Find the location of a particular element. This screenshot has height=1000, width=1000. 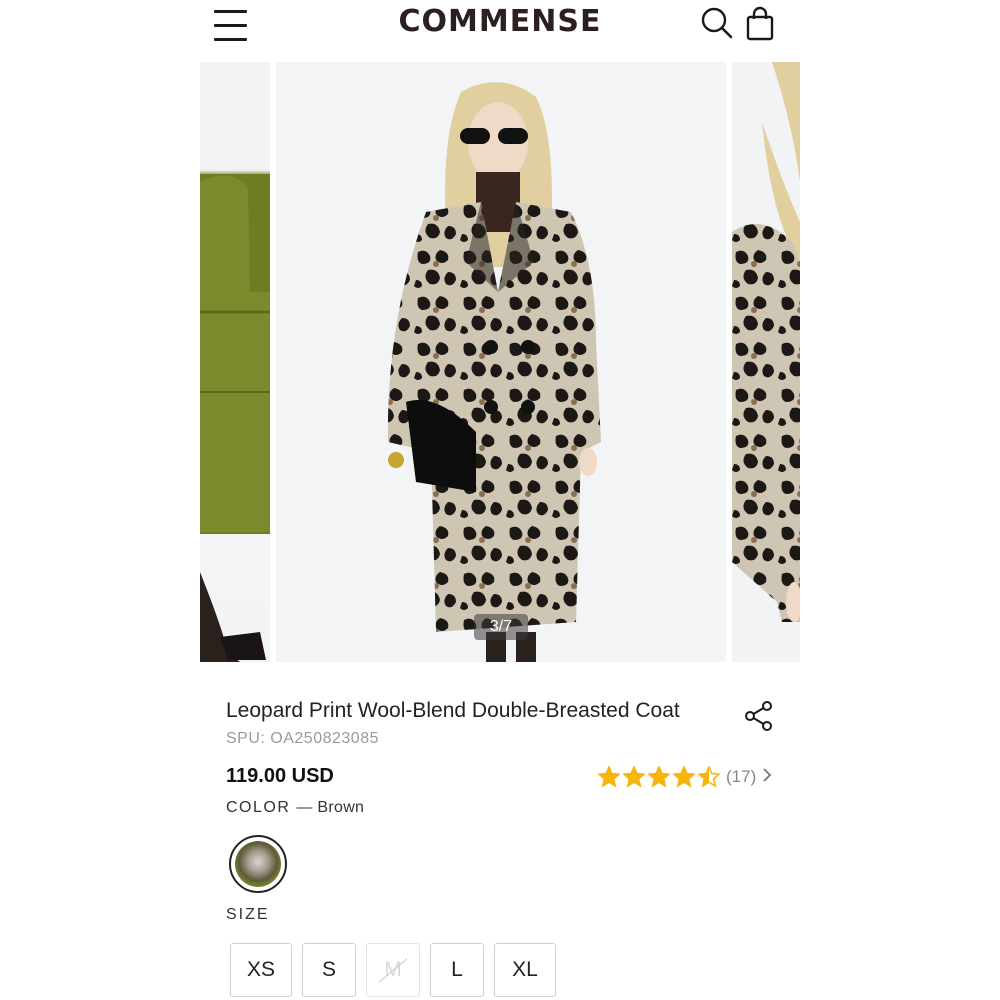

shopping-bag-icon is located at coordinates (760, 23).